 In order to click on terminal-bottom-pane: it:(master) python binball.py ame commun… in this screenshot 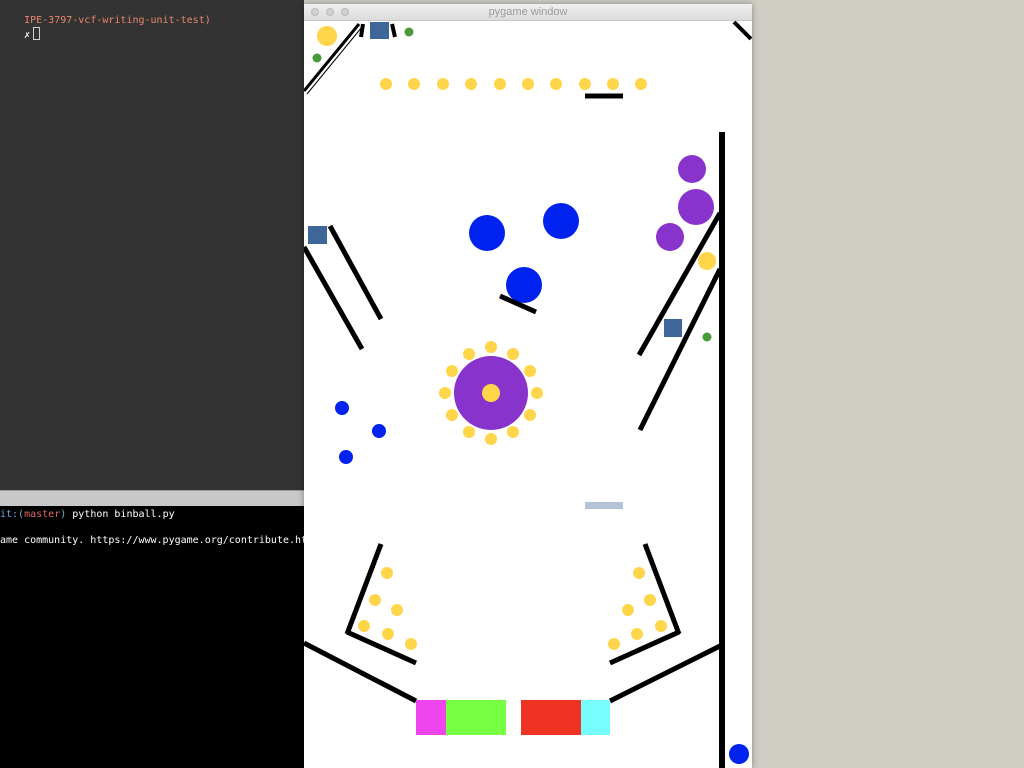, I will do `click(152, 637)`.